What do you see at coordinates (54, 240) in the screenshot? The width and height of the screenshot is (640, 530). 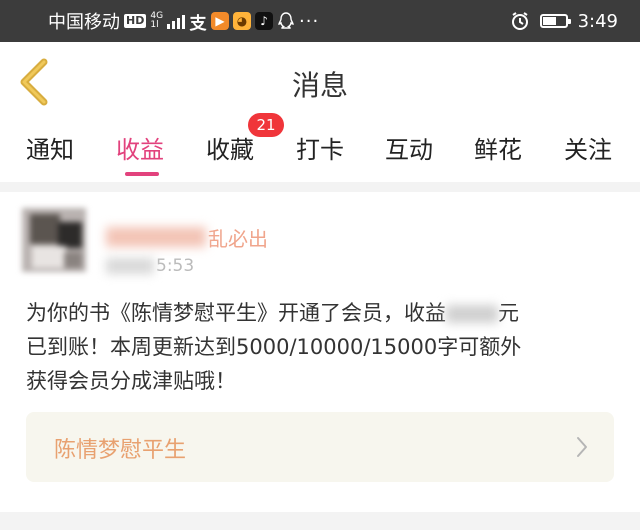 I see `avatar` at bounding box center [54, 240].